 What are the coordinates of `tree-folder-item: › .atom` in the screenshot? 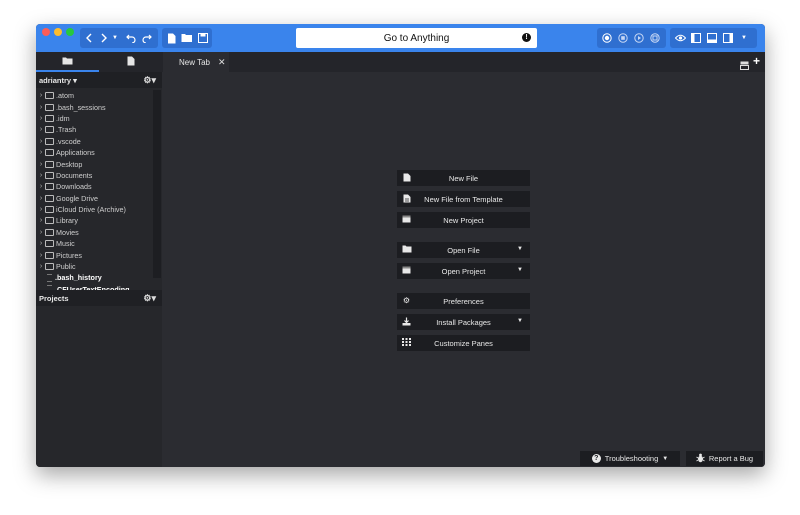 It's located at (94, 95).